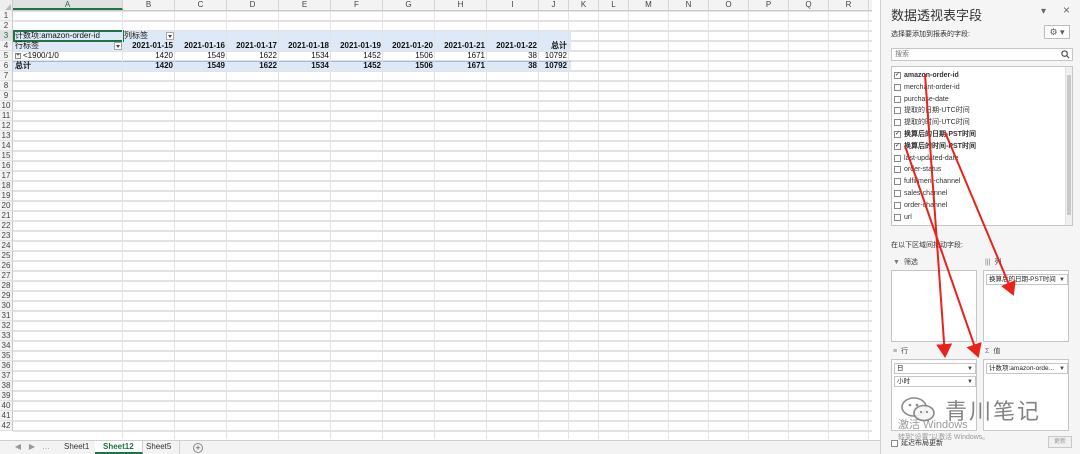  What do you see at coordinates (6, 306) in the screenshot?
I see `row-header-30: 30` at bounding box center [6, 306].